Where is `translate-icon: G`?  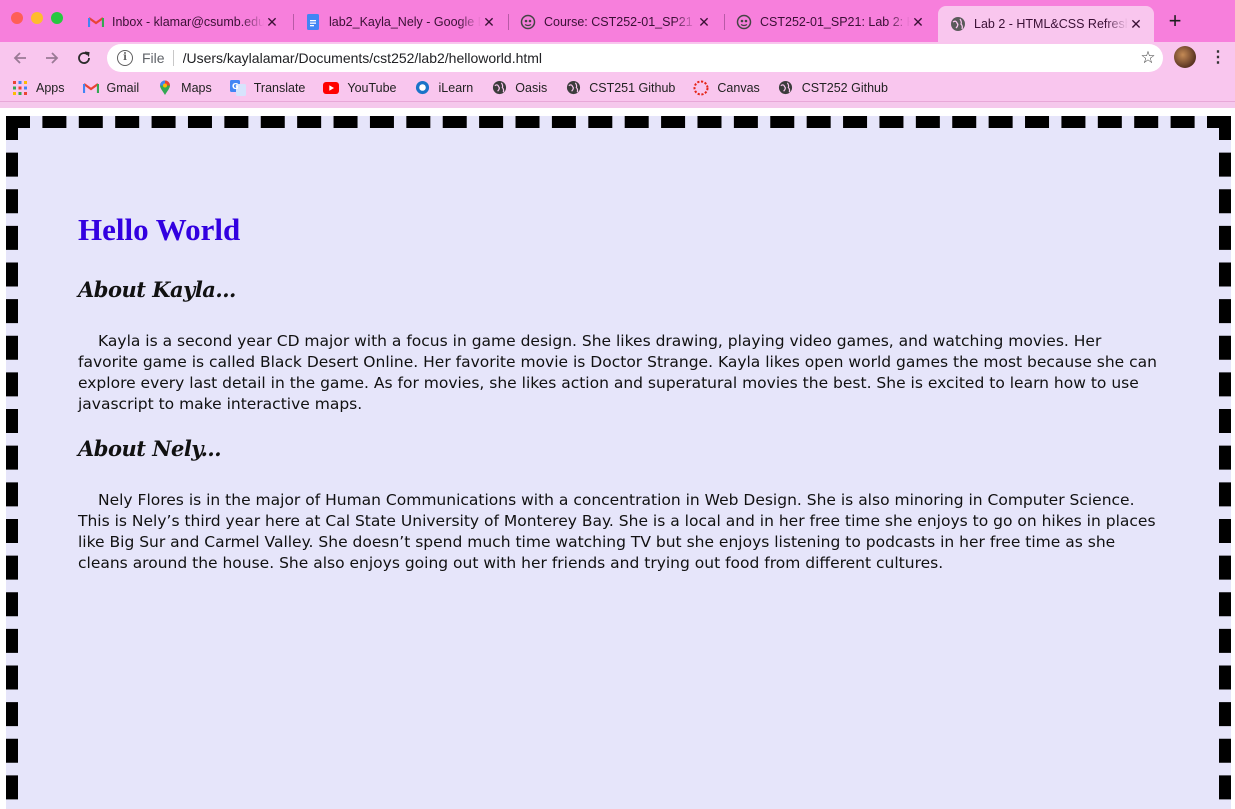 translate-icon: G is located at coordinates (237, 87).